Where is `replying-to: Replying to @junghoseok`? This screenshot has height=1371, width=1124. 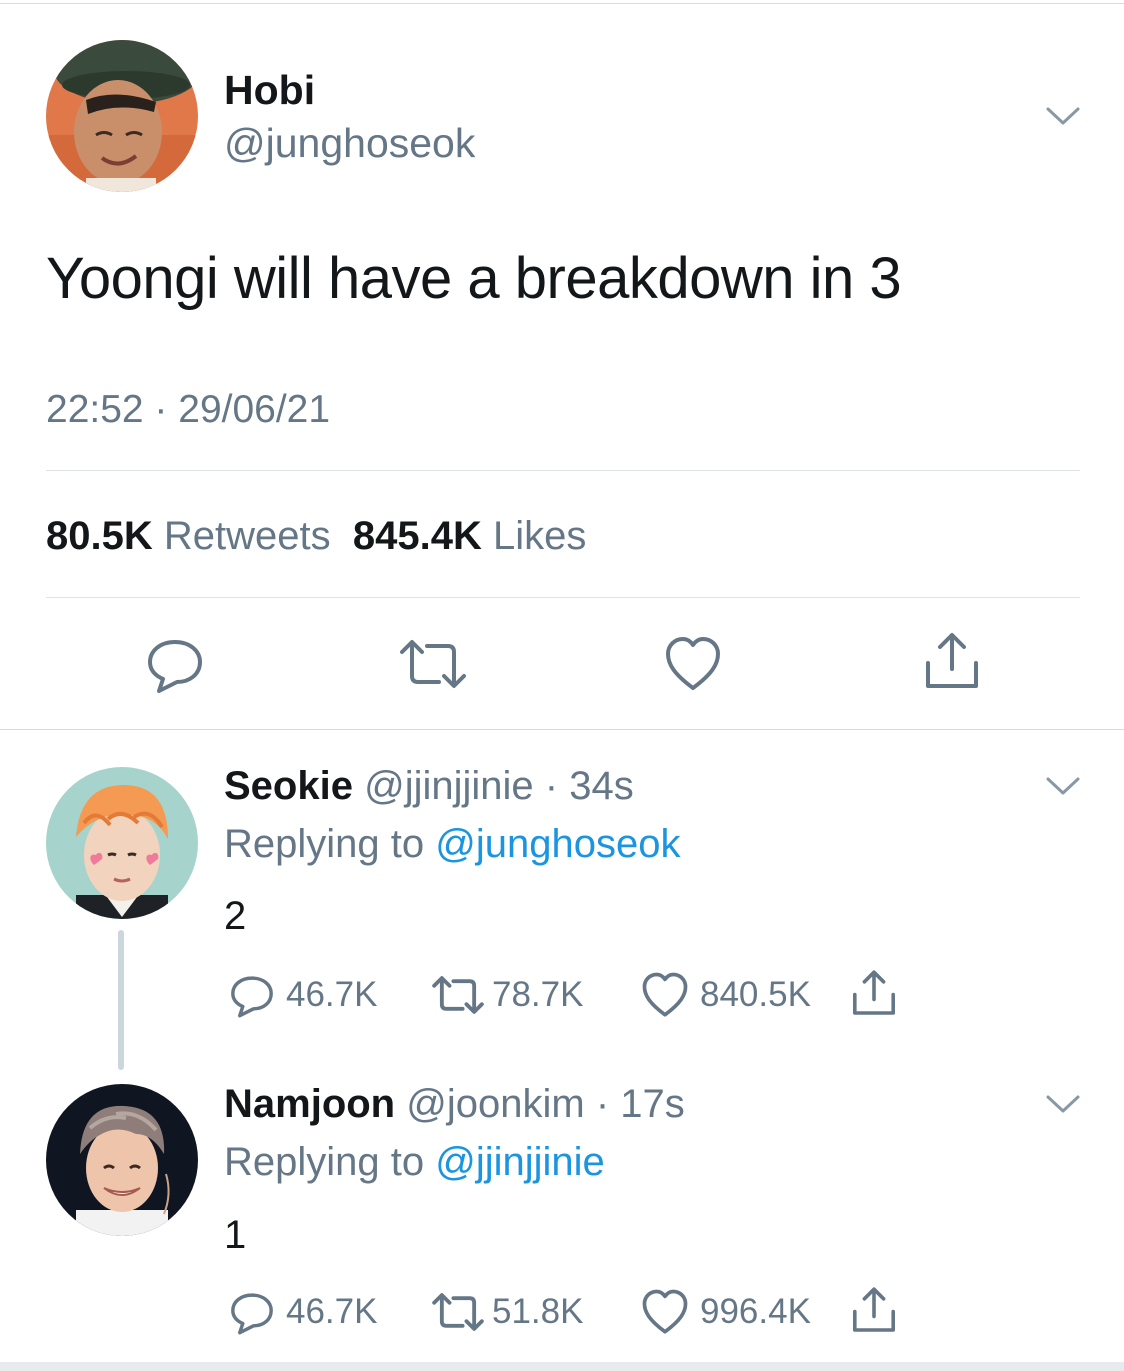 replying-to: Replying to @junghoseok is located at coordinates (452, 844).